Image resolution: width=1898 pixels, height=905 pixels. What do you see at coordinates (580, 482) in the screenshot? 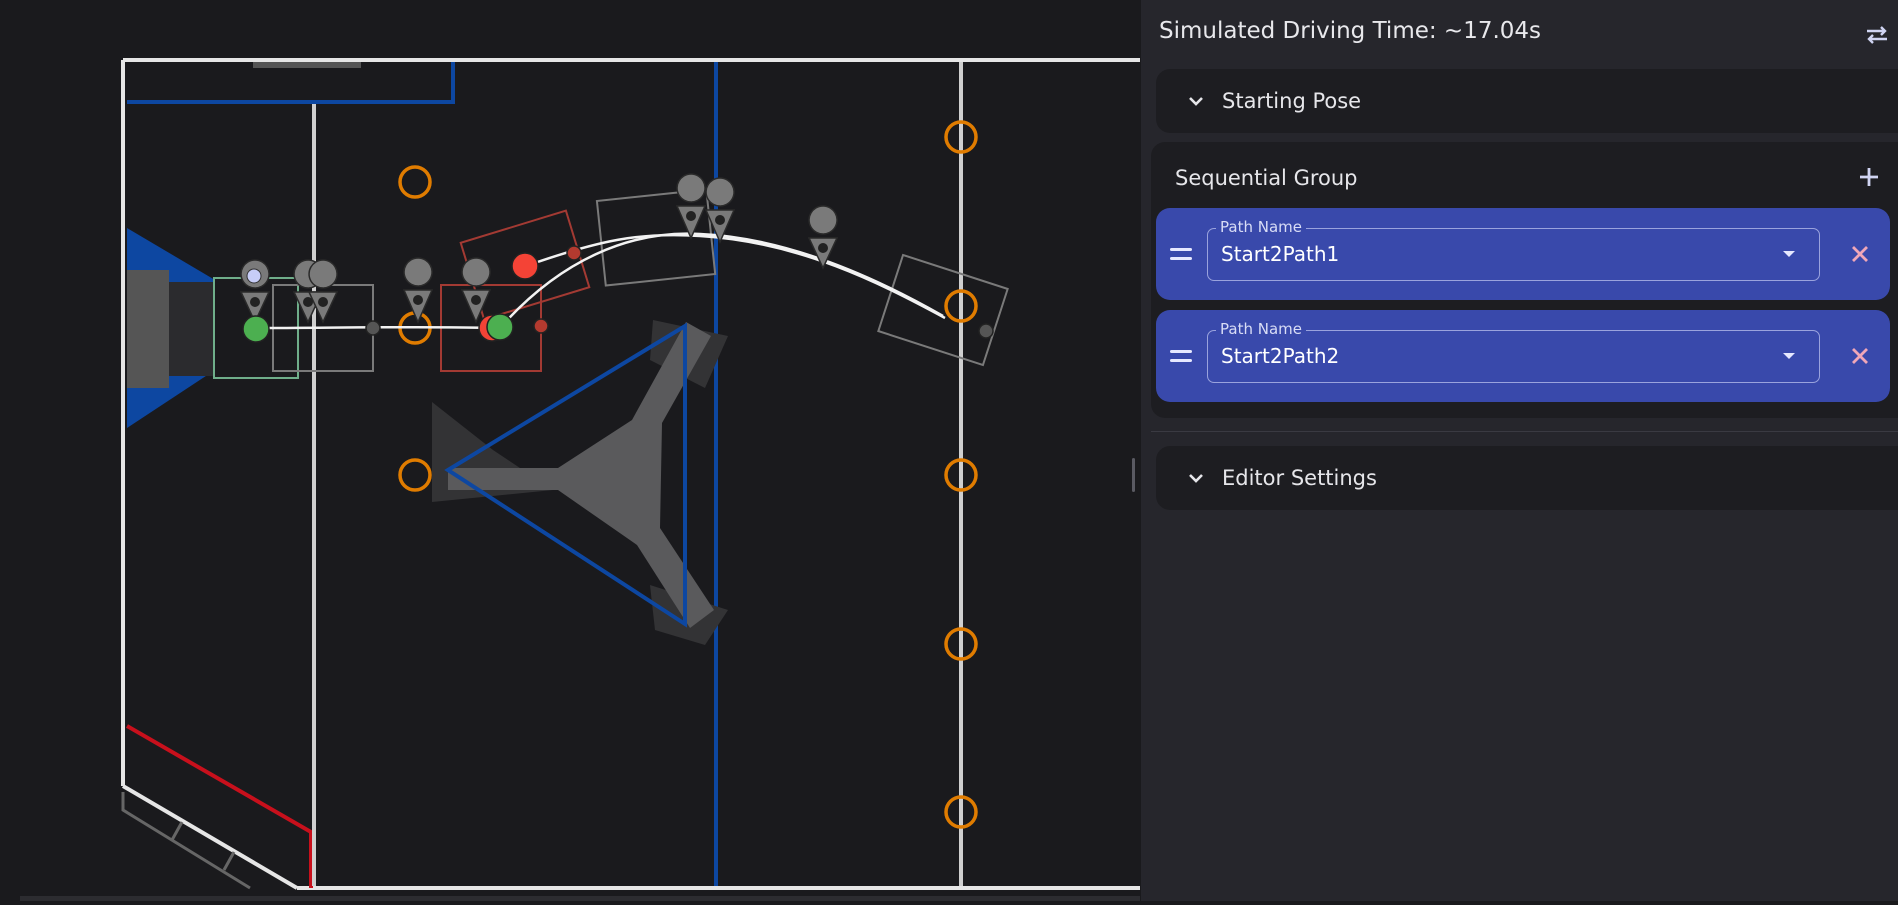
I see `stage` at bounding box center [580, 482].